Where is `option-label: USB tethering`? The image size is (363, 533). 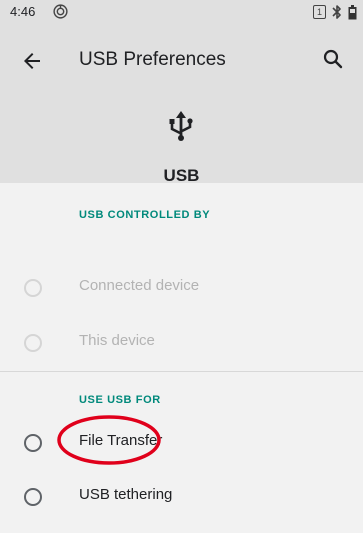
option-label: USB tethering is located at coordinates (126, 494).